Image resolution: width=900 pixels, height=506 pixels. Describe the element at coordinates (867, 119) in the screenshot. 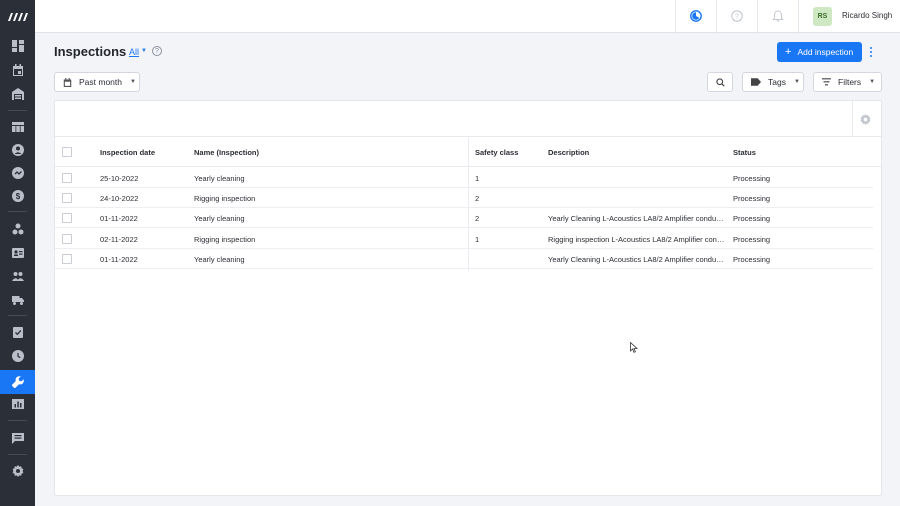

I see `column-settings-icon` at that location.